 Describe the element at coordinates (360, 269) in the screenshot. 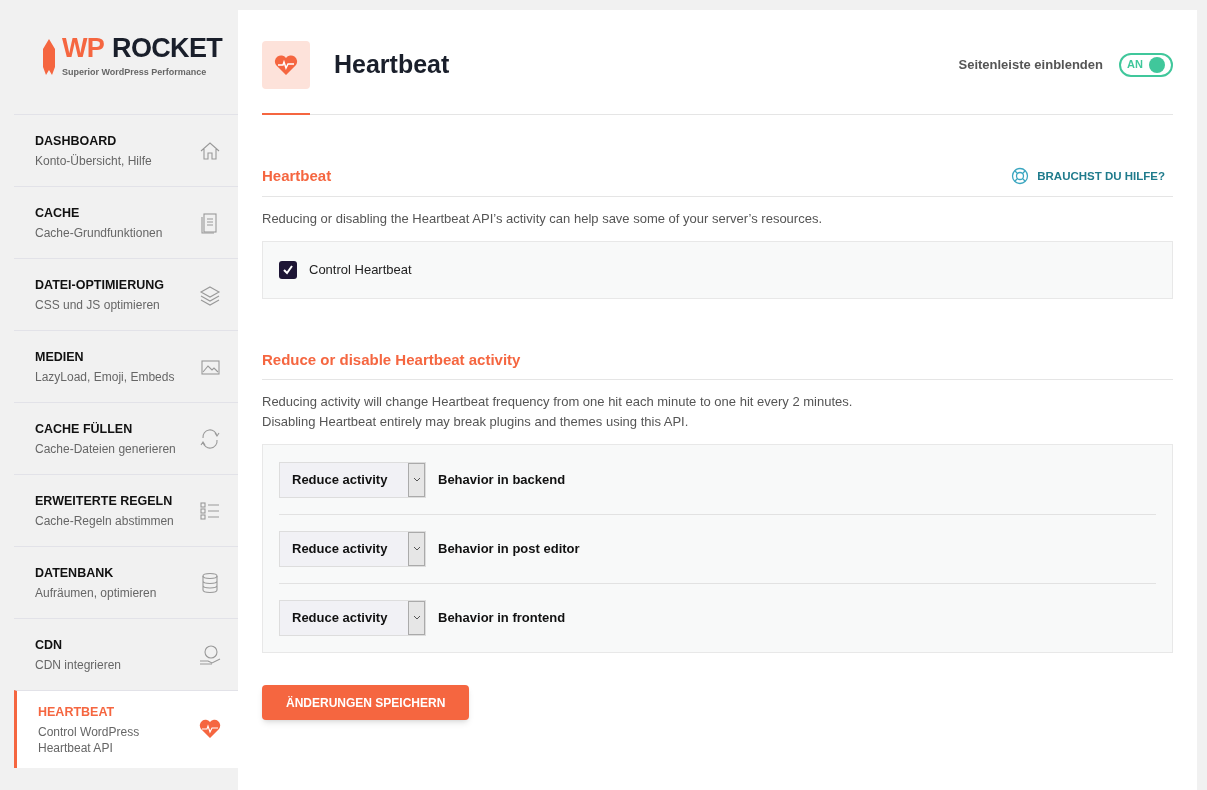

I see `checkbox-label: Control Heartbeat` at that location.